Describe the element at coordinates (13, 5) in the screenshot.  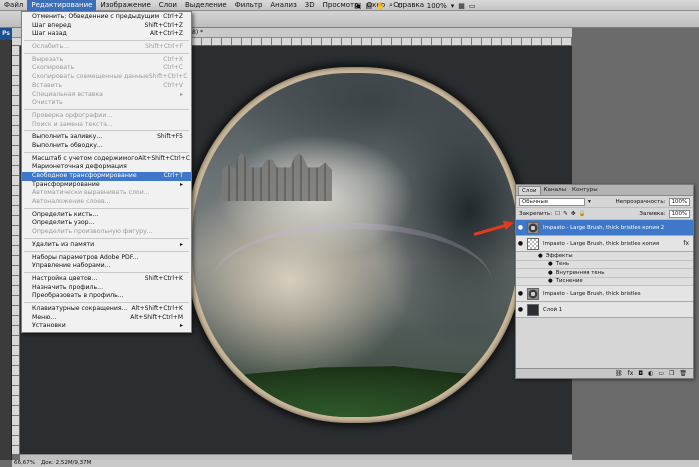
I see `menu-file: Файл` at that location.